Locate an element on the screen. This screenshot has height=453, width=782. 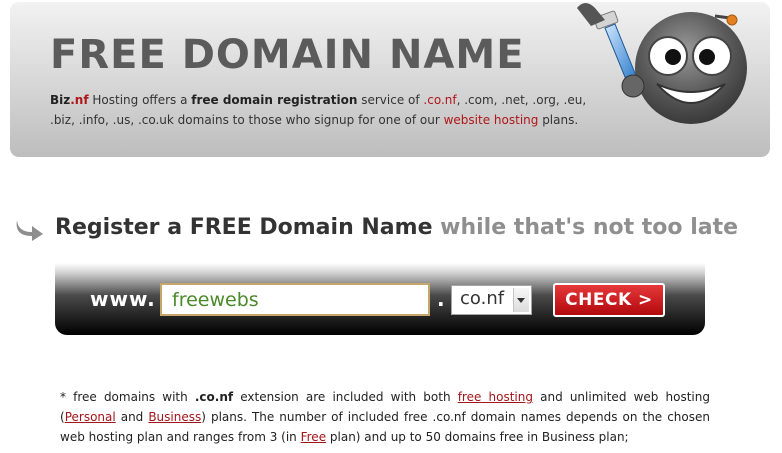
page-title: FREE DOMAIN NAME is located at coordinates (287, 55).